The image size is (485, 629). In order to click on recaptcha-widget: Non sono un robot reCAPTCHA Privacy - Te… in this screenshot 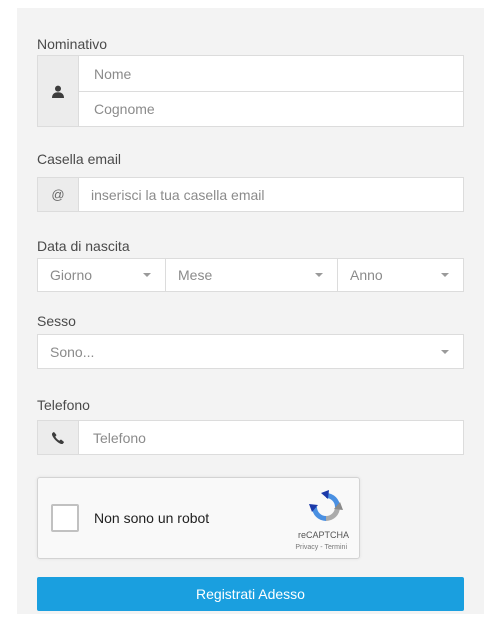, I will do `click(198, 518)`.